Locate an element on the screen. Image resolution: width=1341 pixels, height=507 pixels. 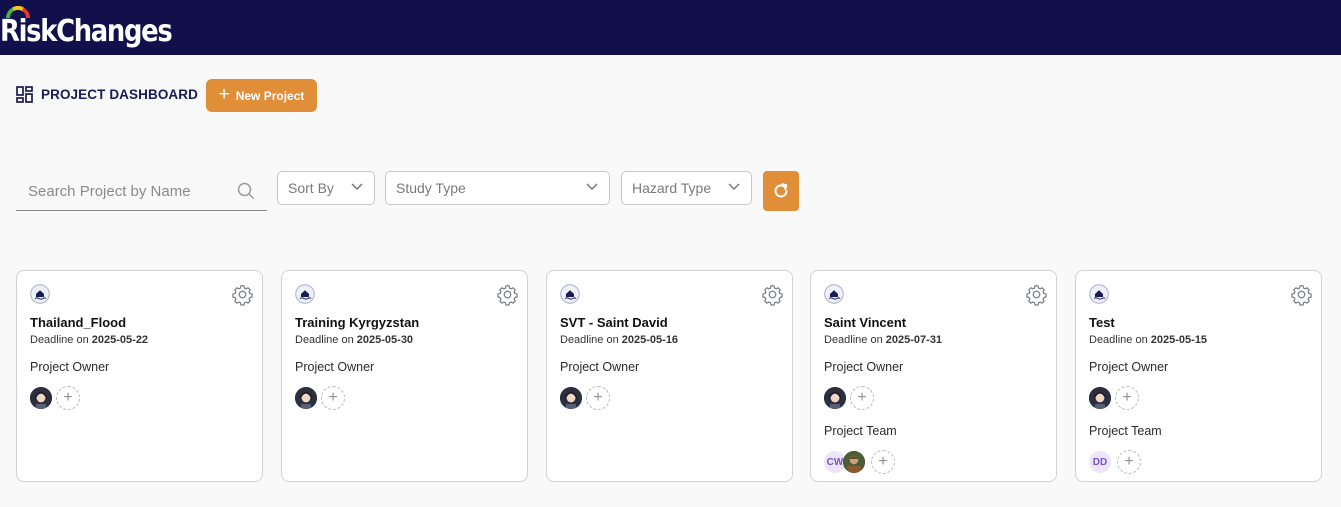
project-name: Training Kyrgyzstan is located at coordinates (357, 322).